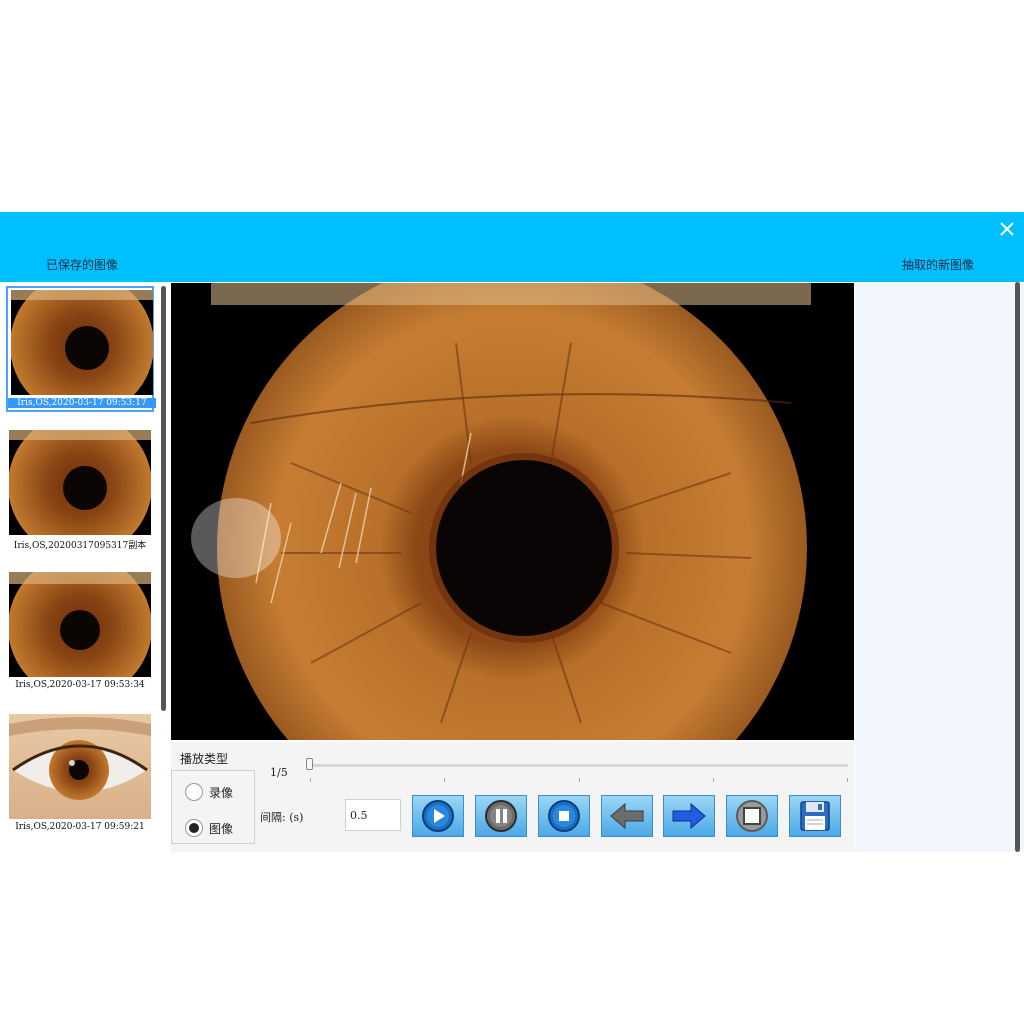  I want to click on eye-thumbnail-image, so click(80, 766).